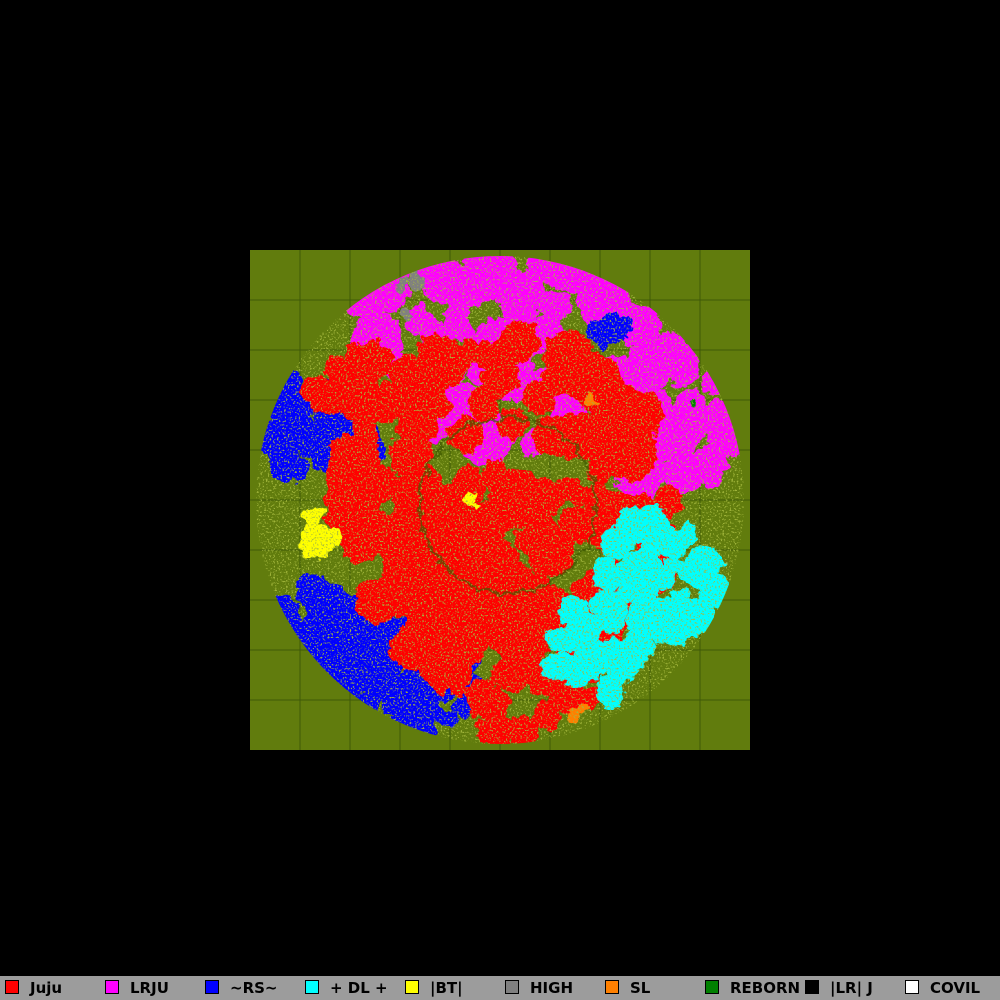 This screenshot has width=1000, height=1000. I want to click on player-name: ~RS~, so click(254, 988).